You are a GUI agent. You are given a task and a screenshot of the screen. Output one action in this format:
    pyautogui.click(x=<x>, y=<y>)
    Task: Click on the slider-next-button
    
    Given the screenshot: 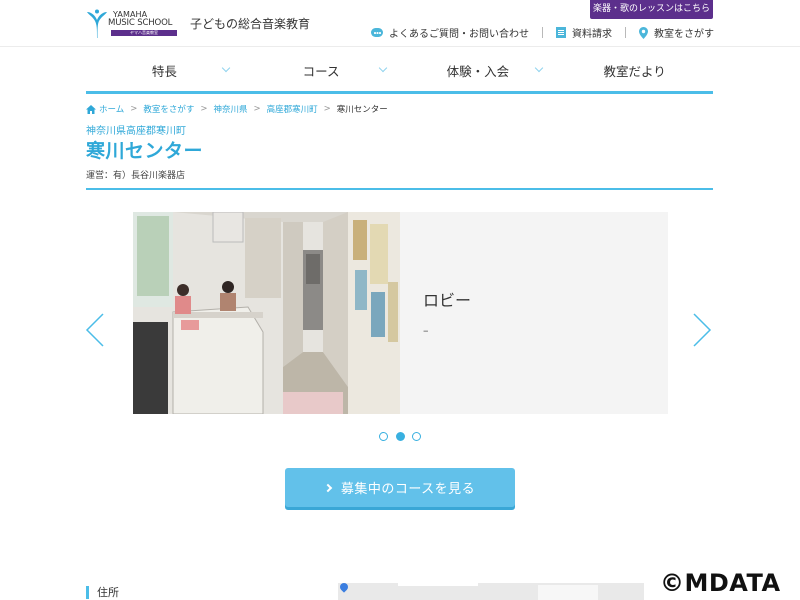 What is the action you would take?
    pyautogui.click(x=702, y=330)
    